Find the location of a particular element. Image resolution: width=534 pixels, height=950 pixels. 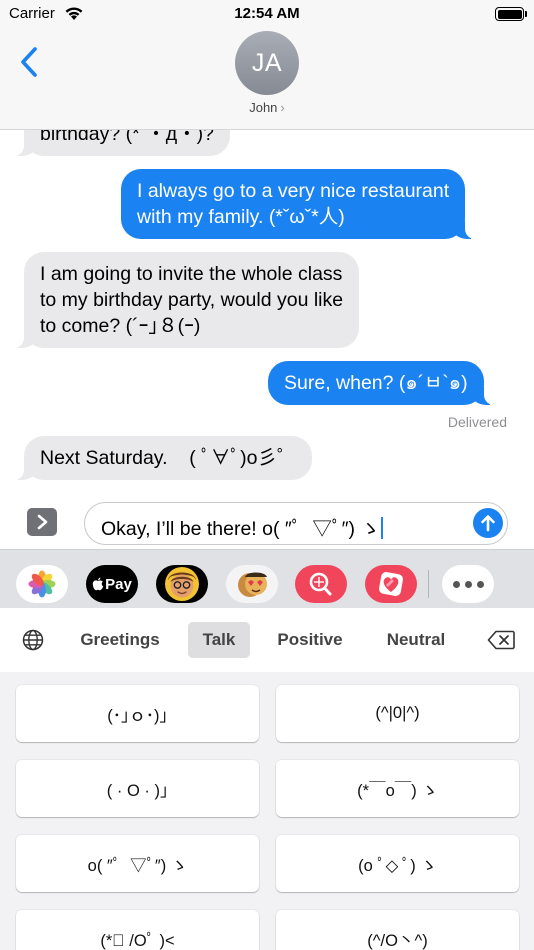

message-input-text: Okay, I’ll be there! o( ″ﾟ ▽ﾟ″) ゝ is located at coordinates (240, 529).